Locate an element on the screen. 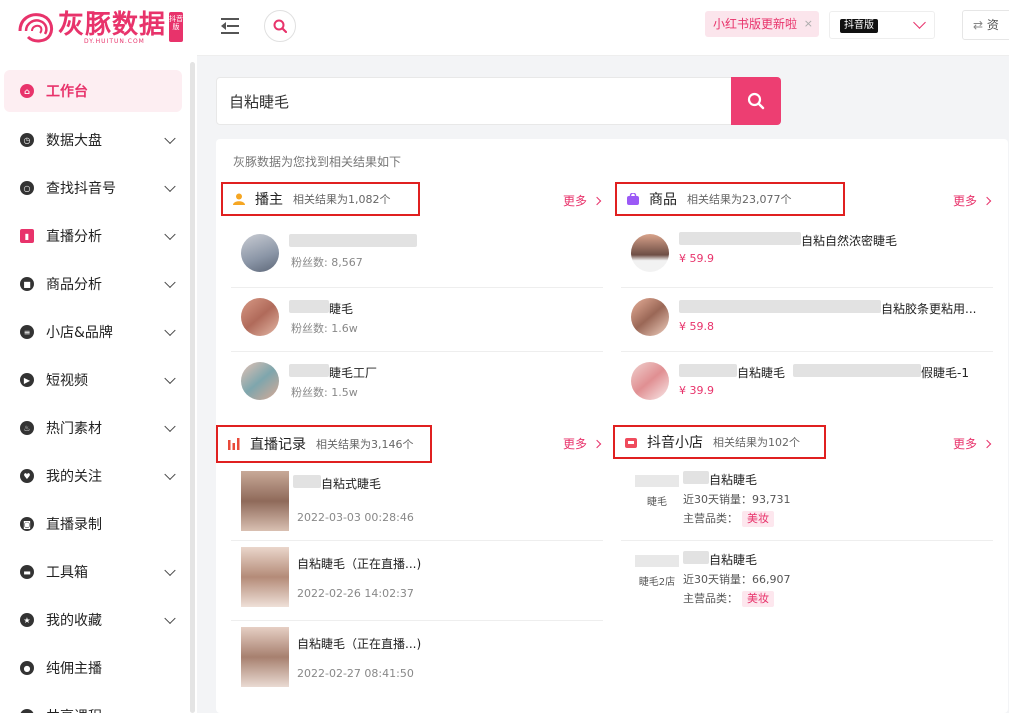  product-price: ¥ 59.9 is located at coordinates (696, 258).